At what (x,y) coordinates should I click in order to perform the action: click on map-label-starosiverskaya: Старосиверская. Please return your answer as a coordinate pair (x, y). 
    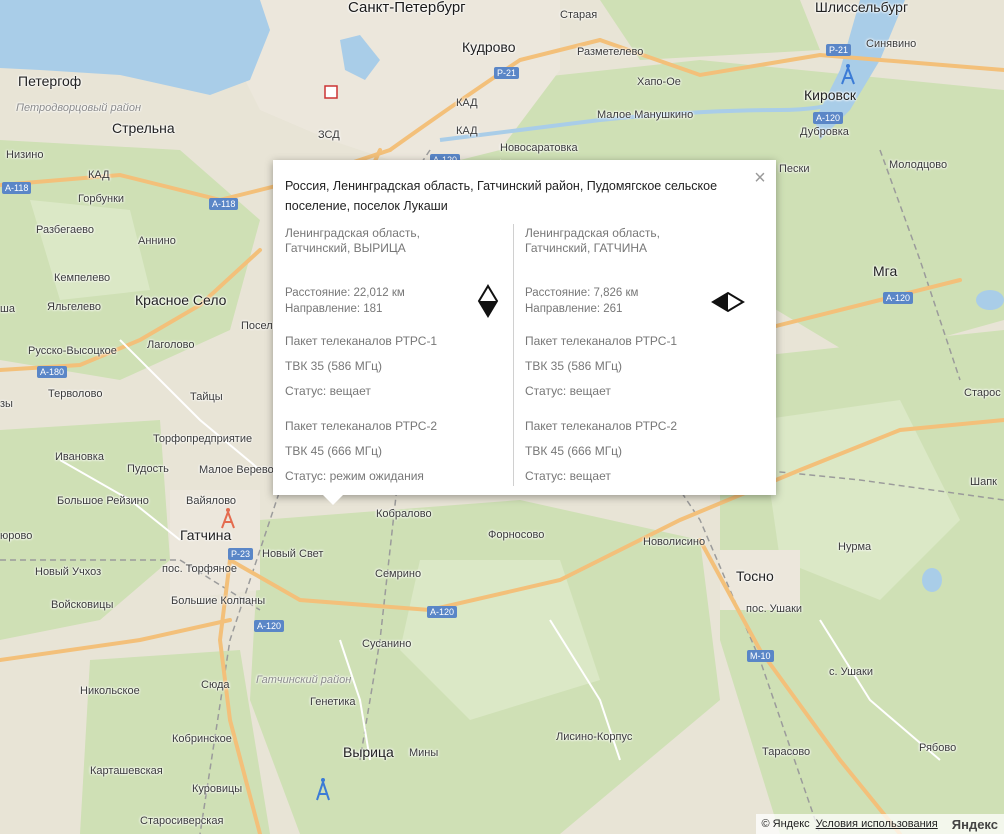
    Looking at the image, I should click on (182, 821).